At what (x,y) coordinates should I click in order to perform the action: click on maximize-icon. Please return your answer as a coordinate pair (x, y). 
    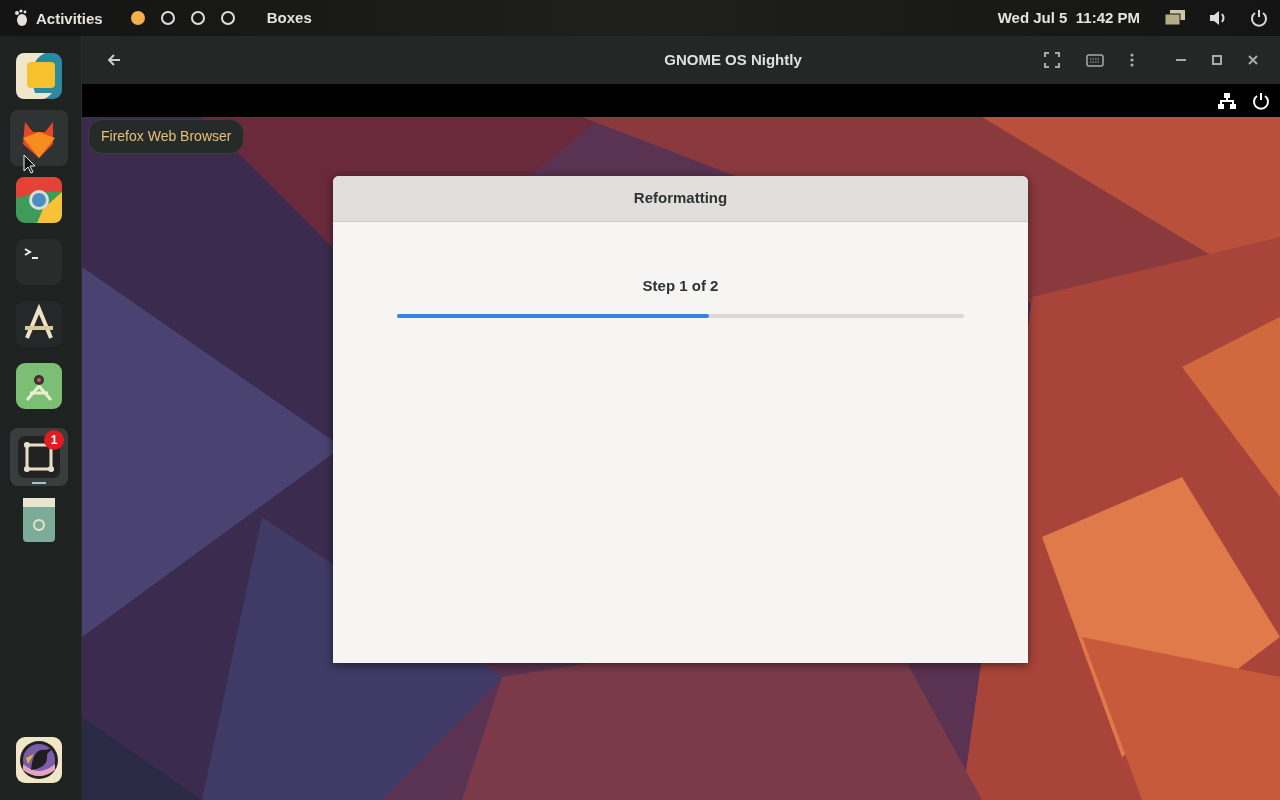
    Looking at the image, I should click on (1217, 60).